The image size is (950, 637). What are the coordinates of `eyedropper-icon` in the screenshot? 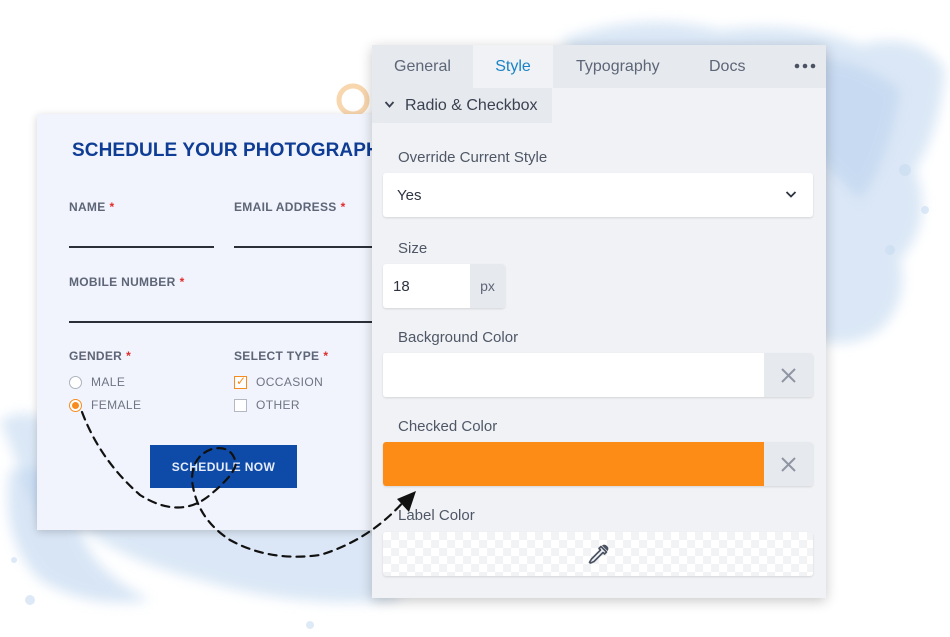 It's located at (598, 554).